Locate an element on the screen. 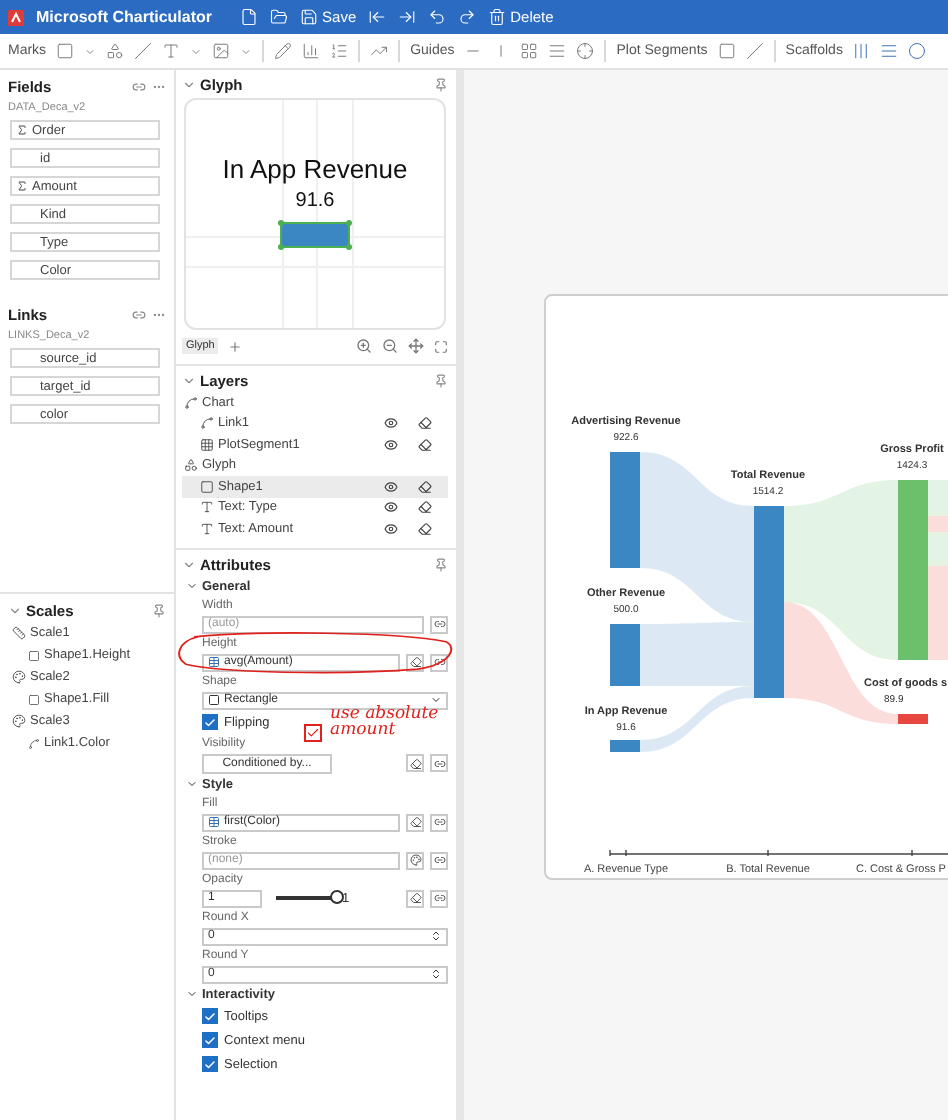 This screenshot has width=948, height=1120. circle-icon is located at coordinates (917, 51).